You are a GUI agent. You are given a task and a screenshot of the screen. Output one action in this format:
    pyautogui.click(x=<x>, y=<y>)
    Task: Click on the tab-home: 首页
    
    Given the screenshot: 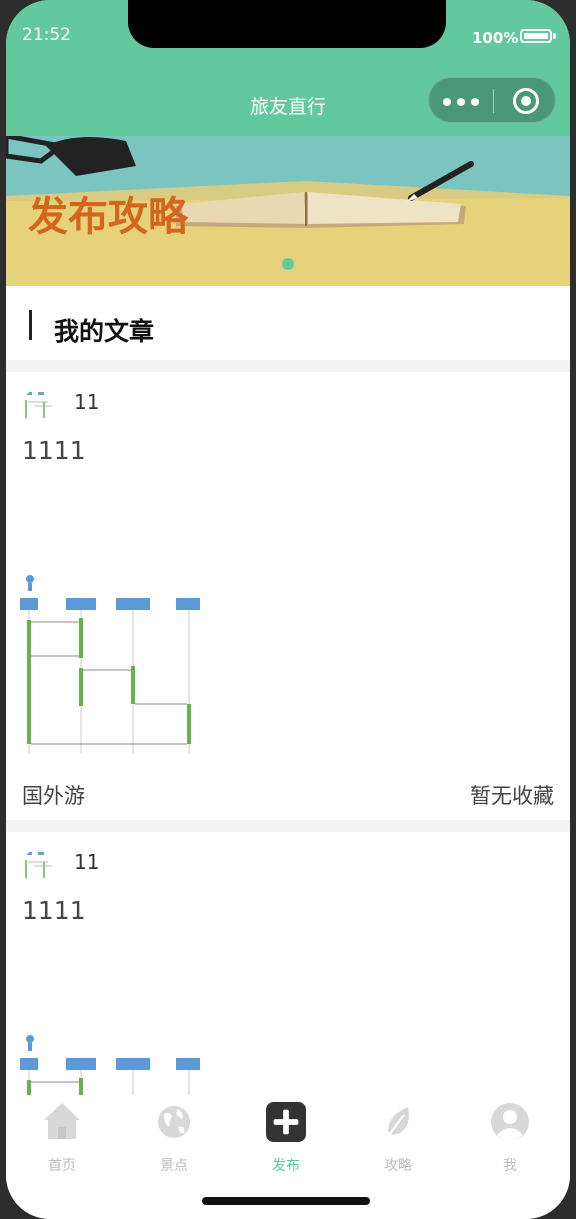 What is the action you would take?
    pyautogui.click(x=62, y=1137)
    